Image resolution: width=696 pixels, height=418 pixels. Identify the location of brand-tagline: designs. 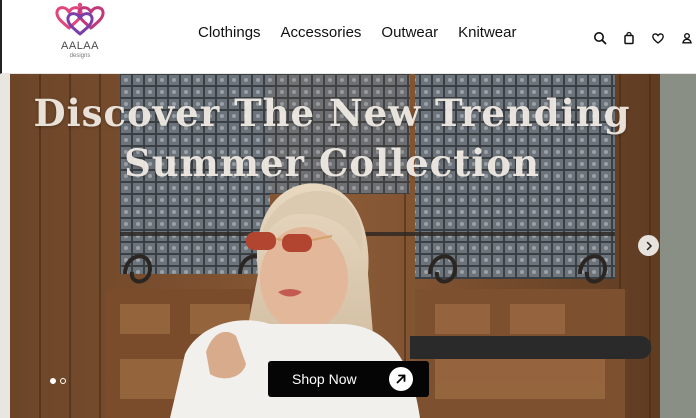
(80, 56).